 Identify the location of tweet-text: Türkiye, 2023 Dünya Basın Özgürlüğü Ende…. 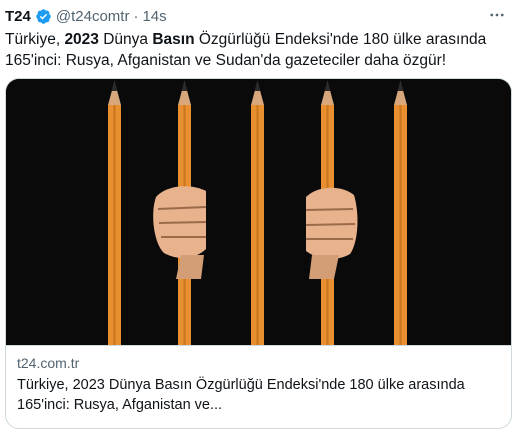
(255, 50).